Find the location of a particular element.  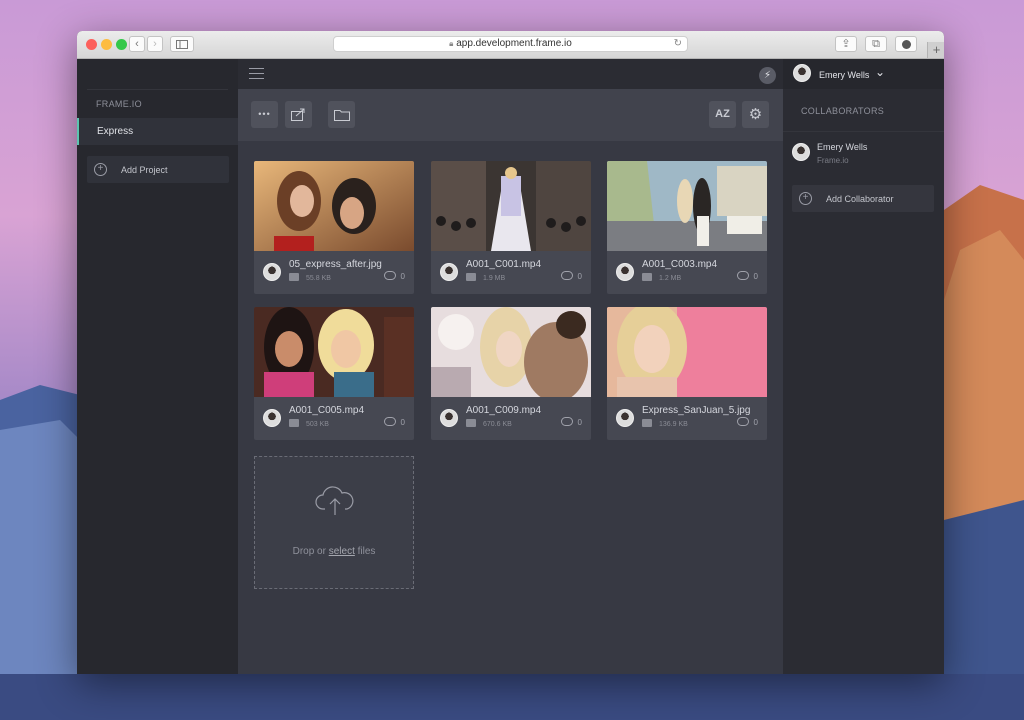

file-name: A001_C009.mp4 is located at coordinates (504, 410).